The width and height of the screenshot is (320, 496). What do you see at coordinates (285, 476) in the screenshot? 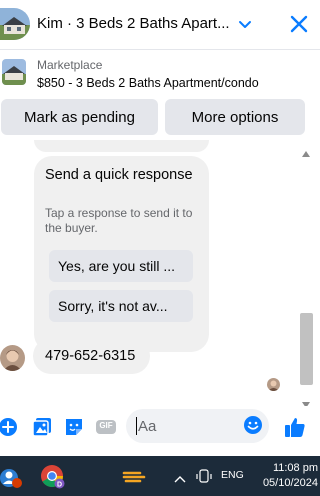
I see `system-clock: 11:08 pm 05/10/2024` at bounding box center [285, 476].